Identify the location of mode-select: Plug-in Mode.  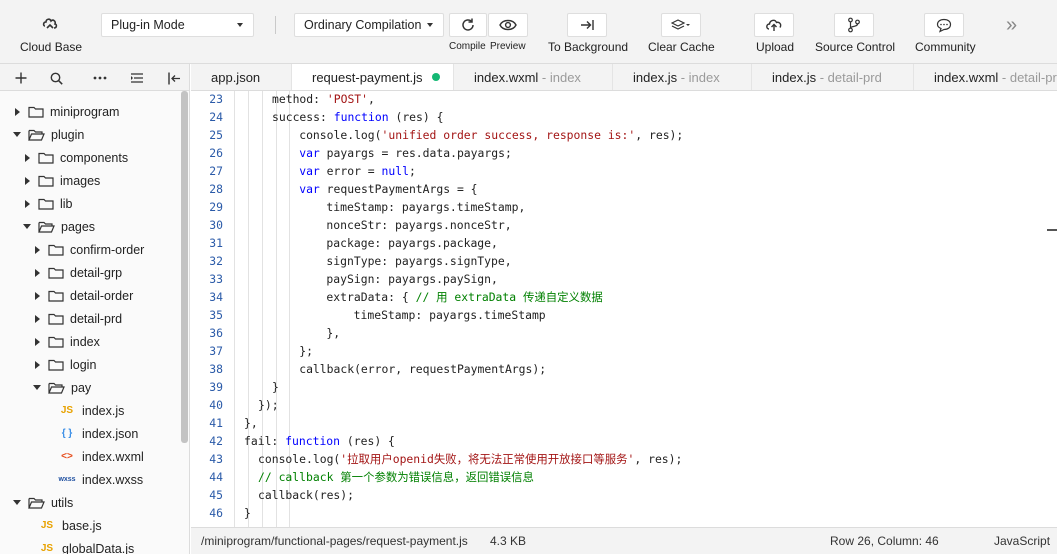
(177, 25).